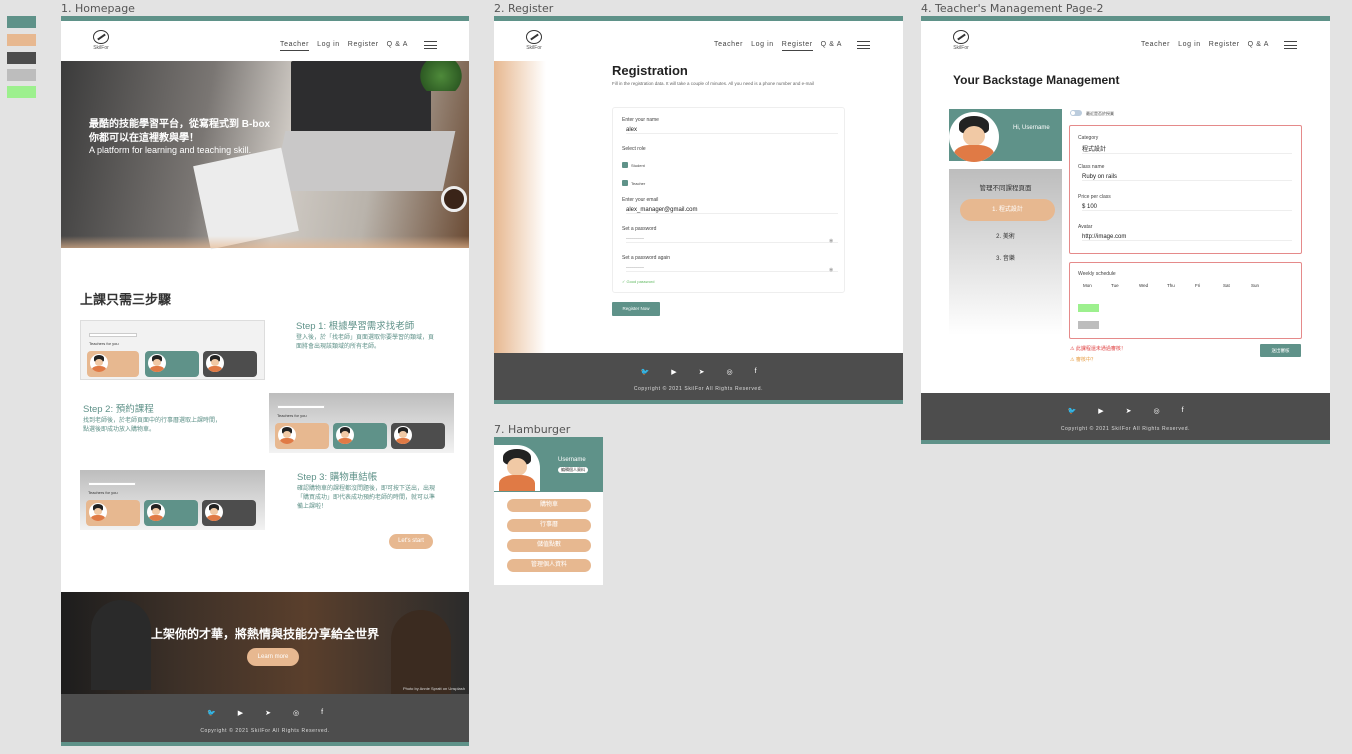 The height and width of the screenshot is (754, 1352). Describe the element at coordinates (1187, 237) in the screenshot. I see `avatar-input: http://image.com` at that location.